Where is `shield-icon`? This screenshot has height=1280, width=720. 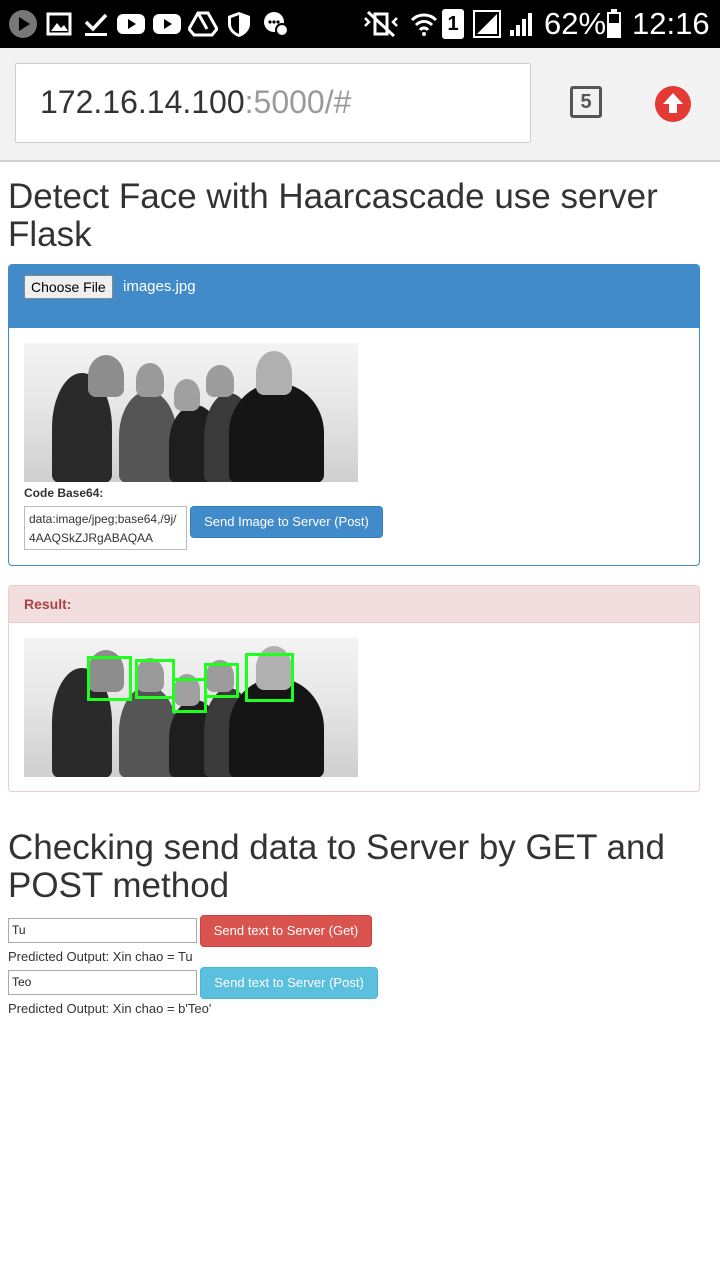 shield-icon is located at coordinates (239, 24).